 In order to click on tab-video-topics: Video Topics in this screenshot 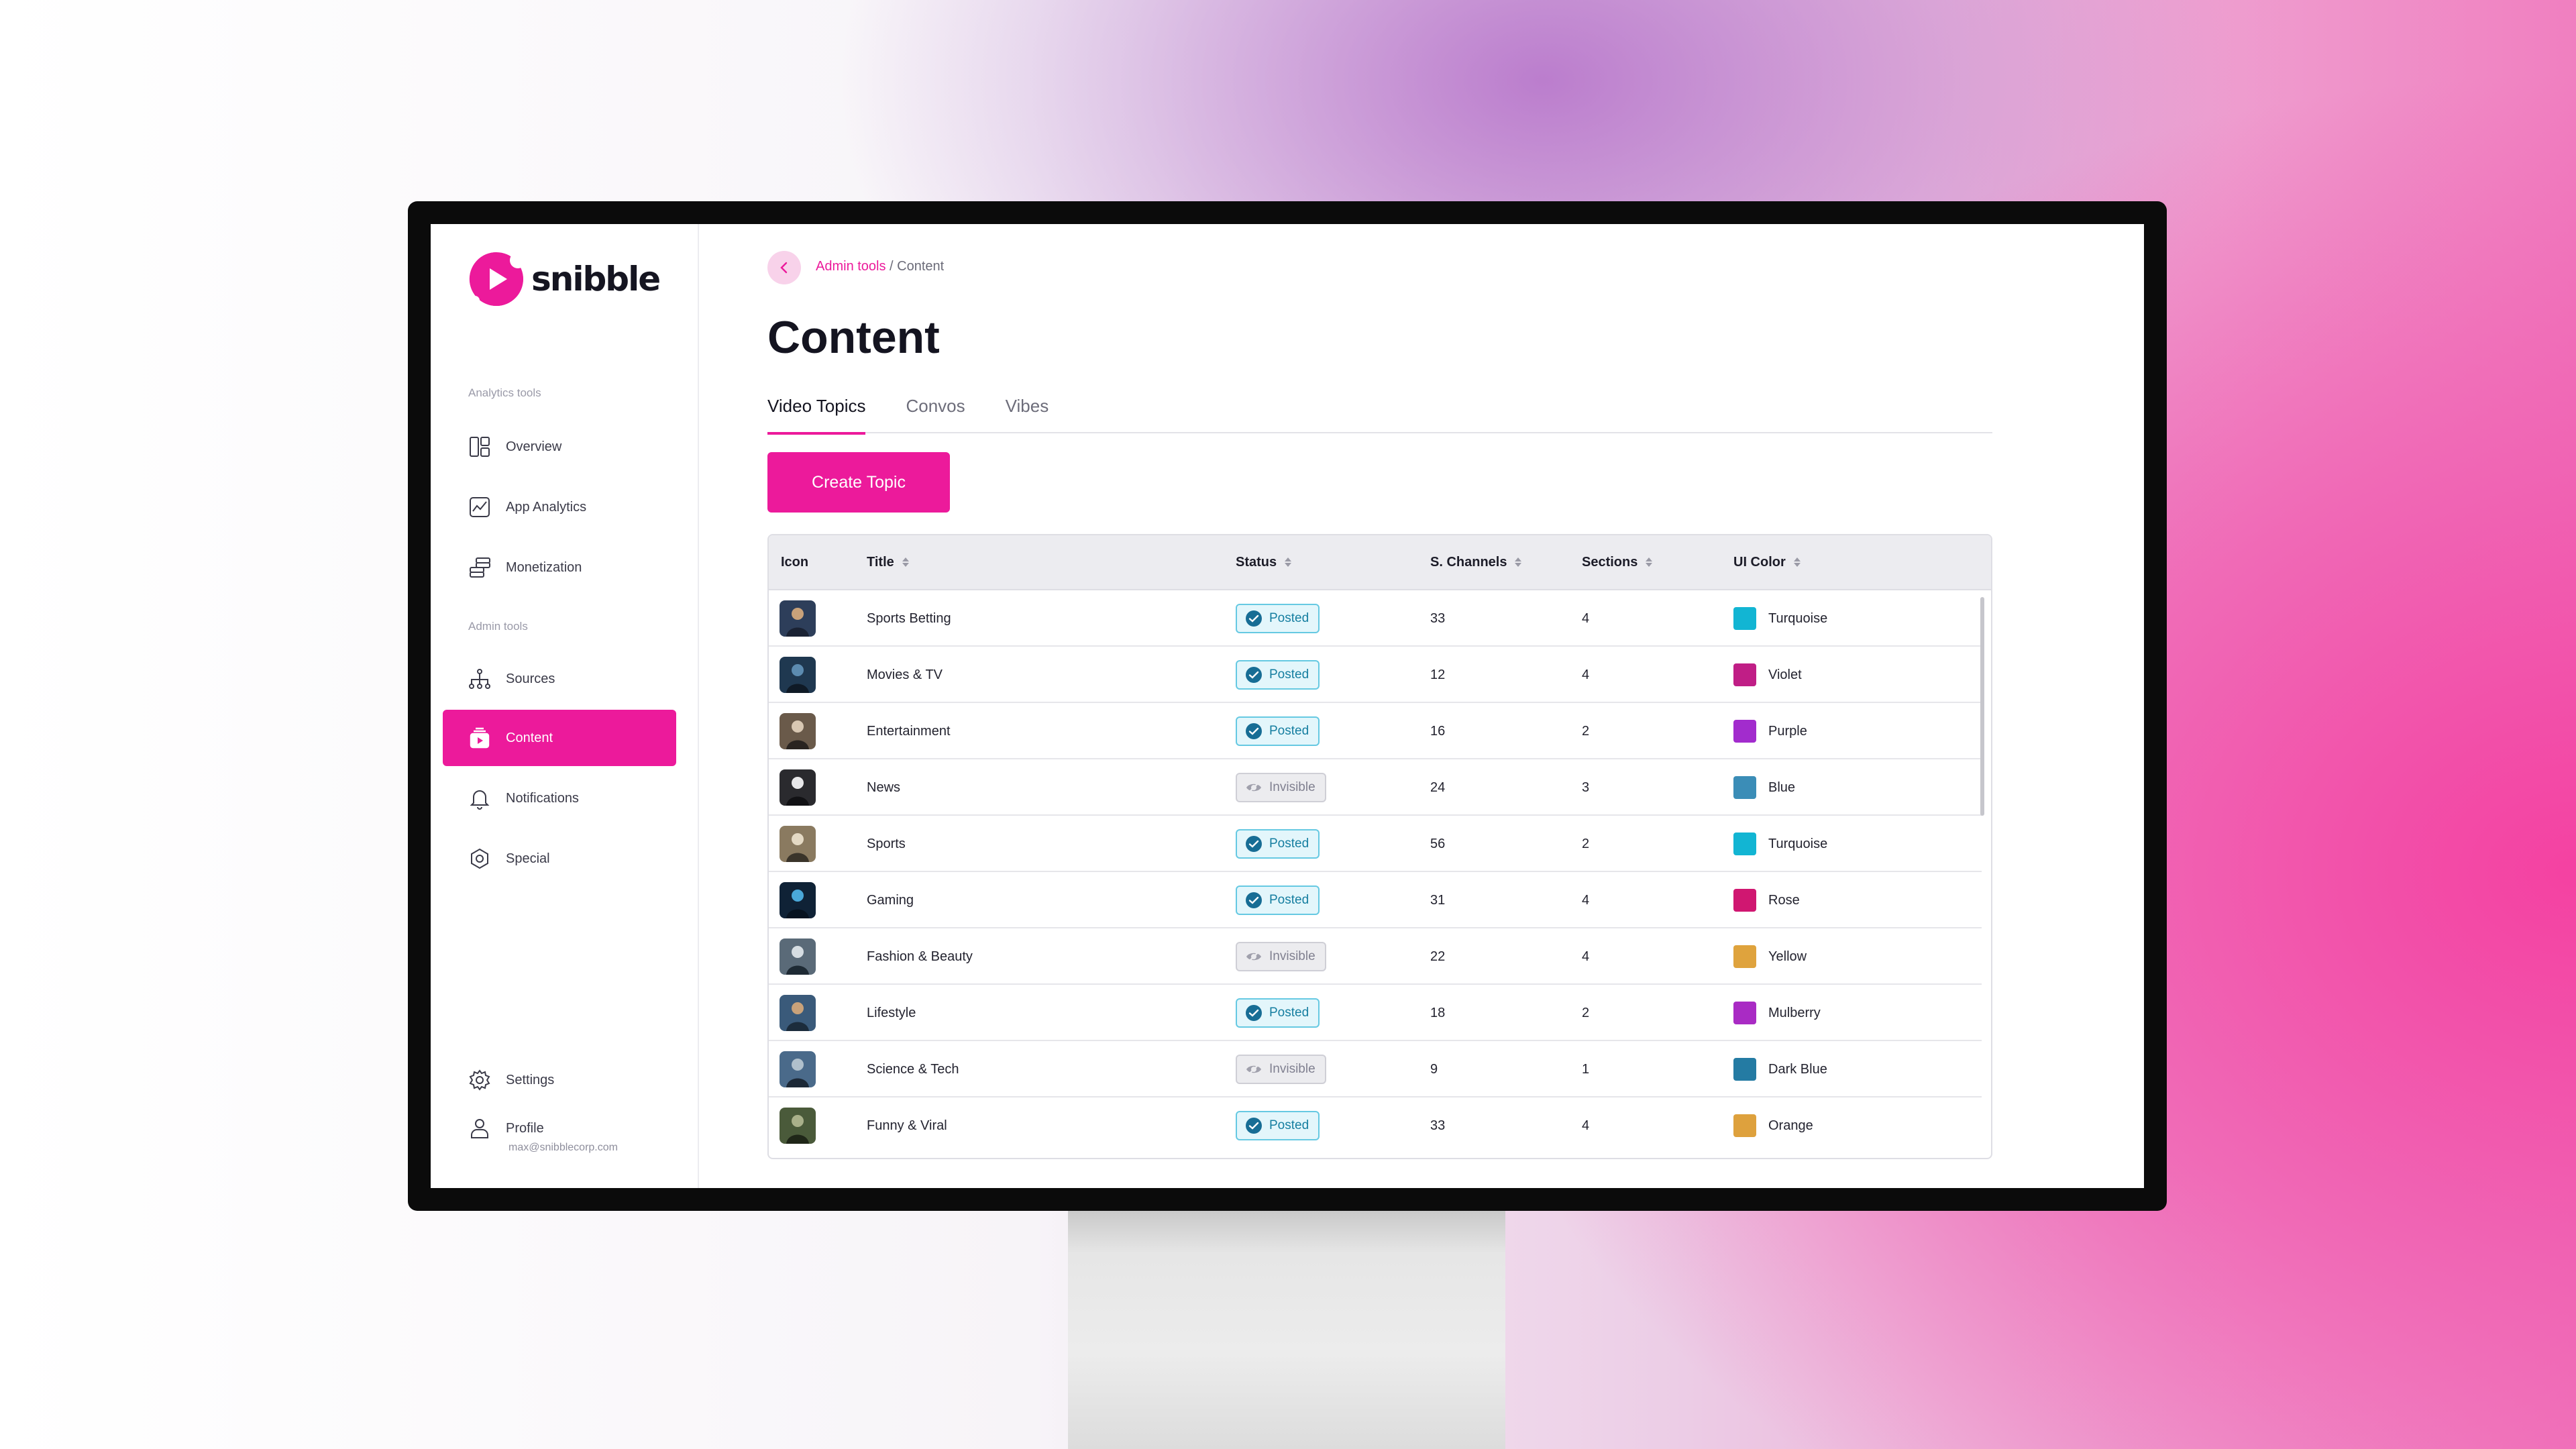, I will do `click(816, 414)`.